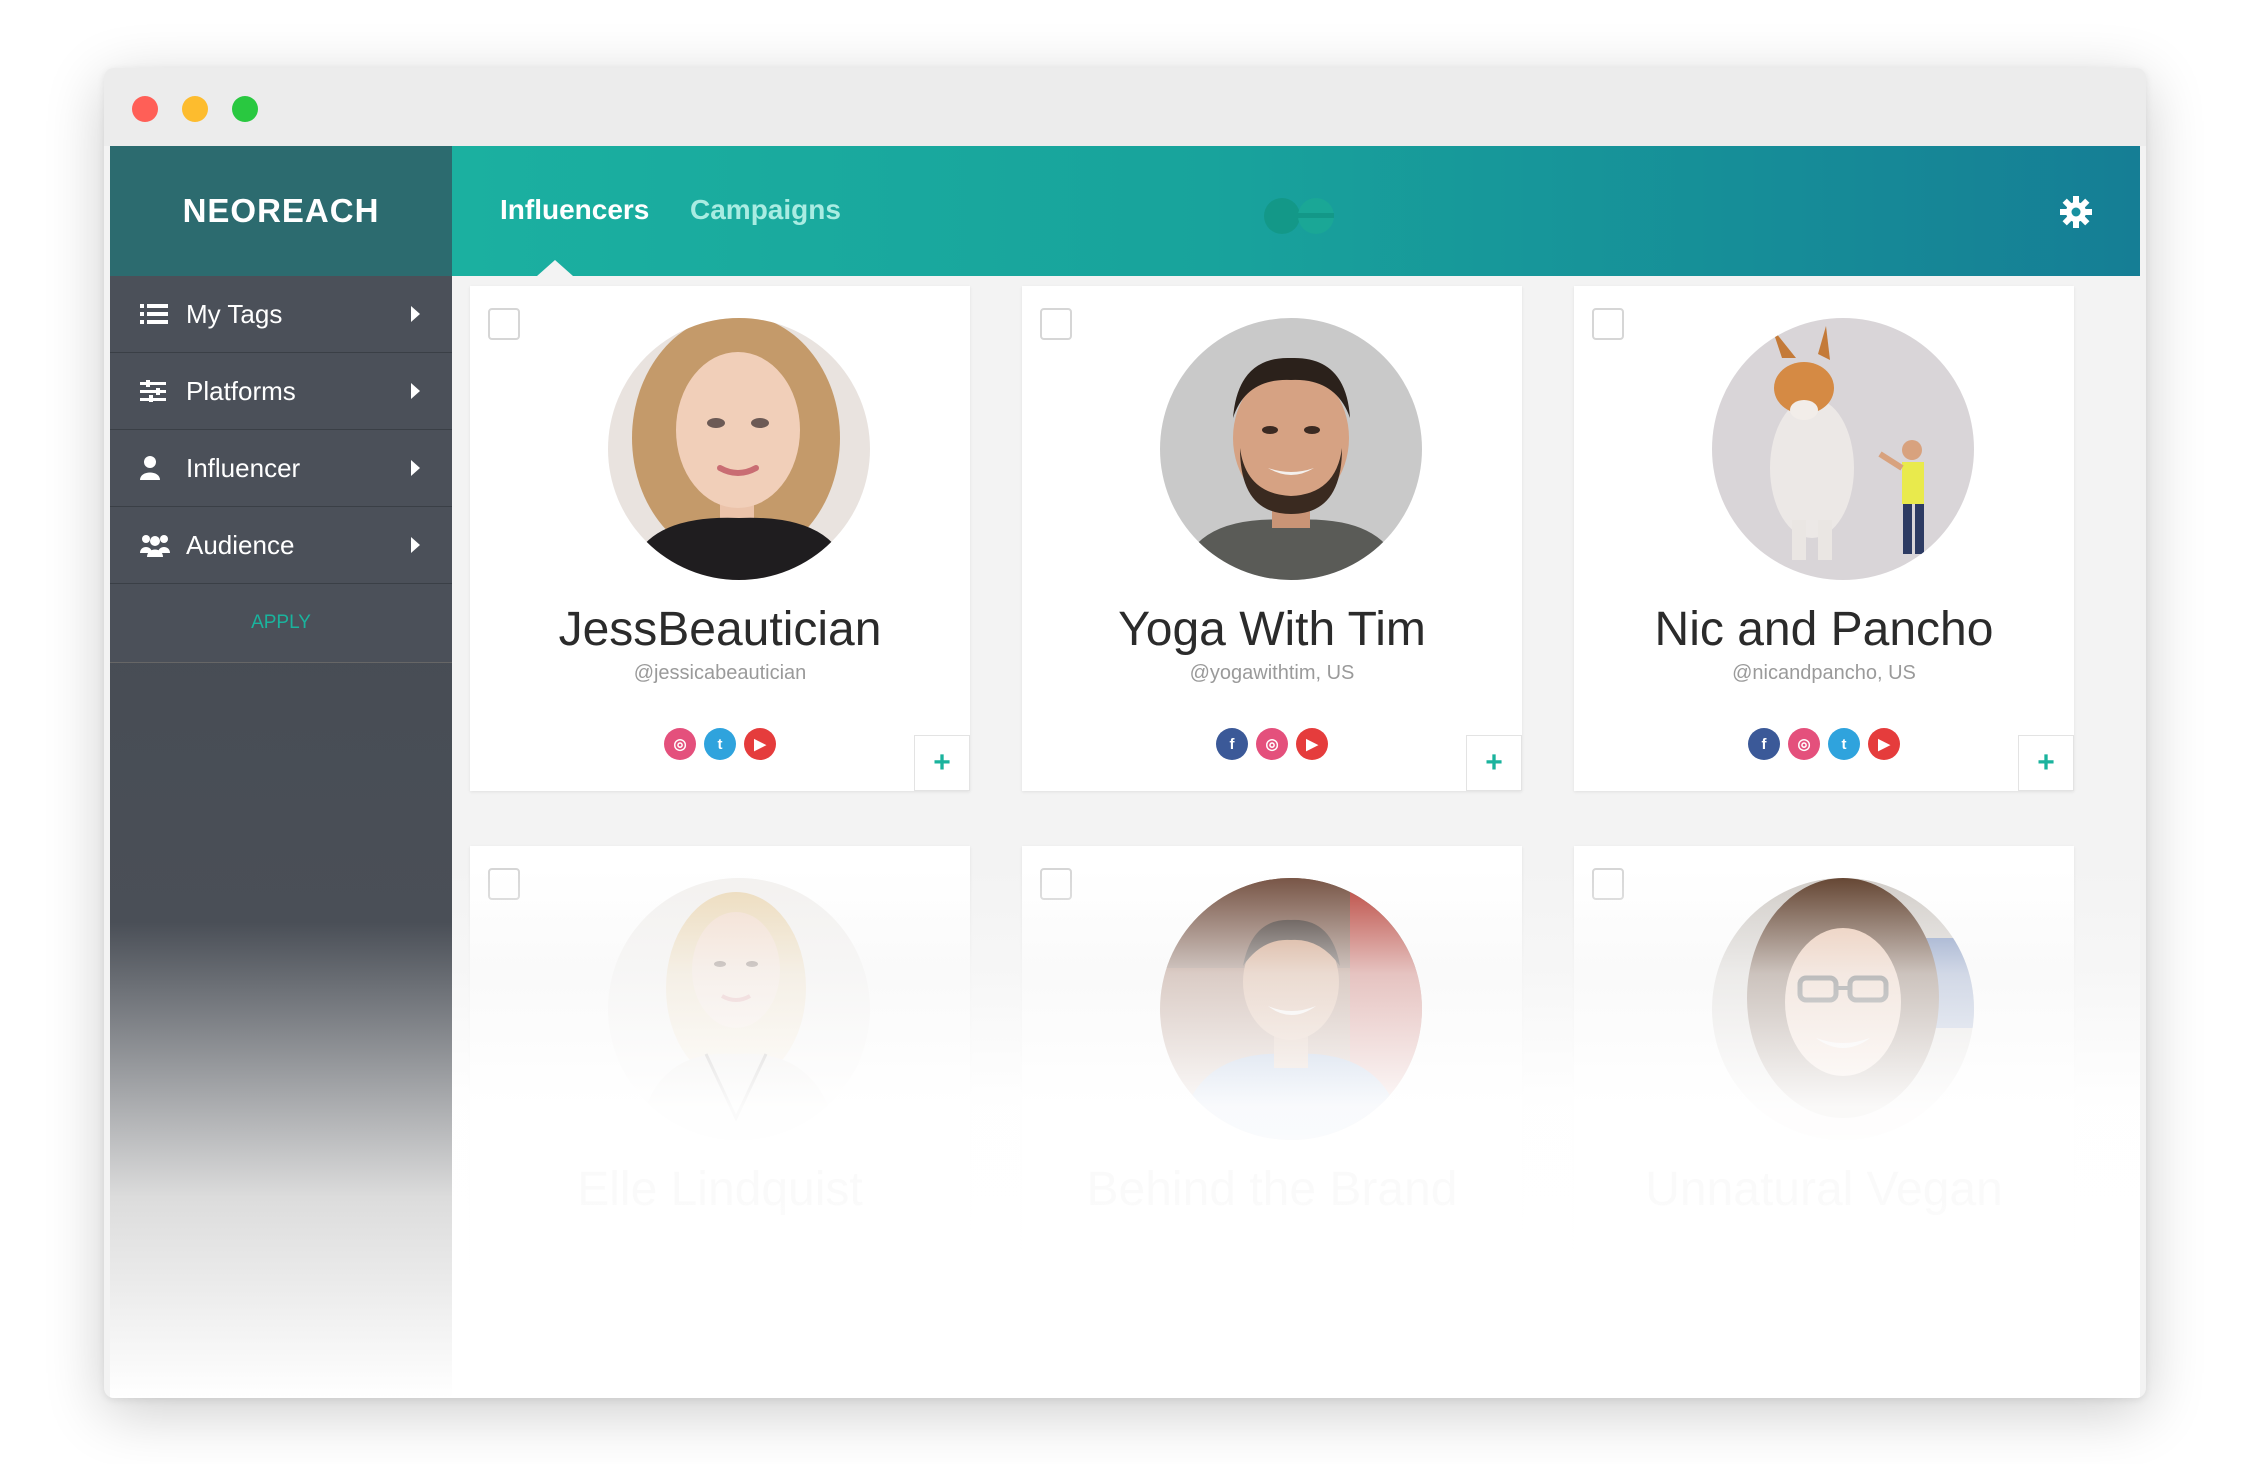 The height and width of the screenshot is (1464, 2245). I want to click on influencer-name: Unnatural Vegan, so click(1824, 1189).